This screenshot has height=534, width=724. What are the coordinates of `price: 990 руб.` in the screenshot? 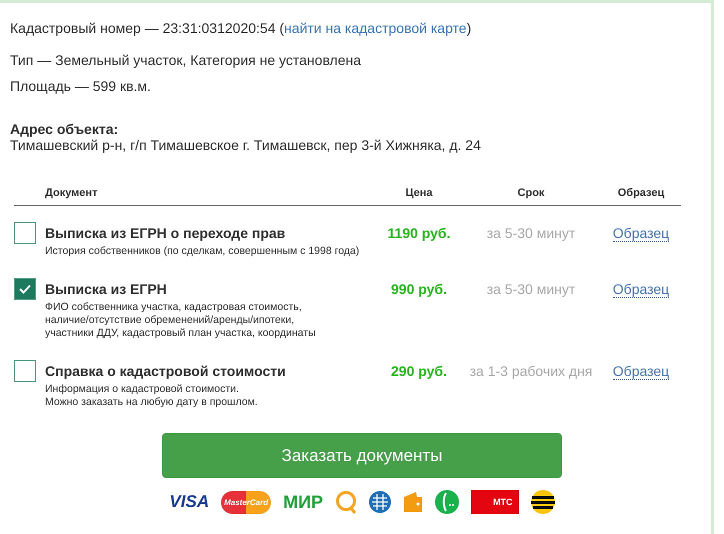 It's located at (419, 289).